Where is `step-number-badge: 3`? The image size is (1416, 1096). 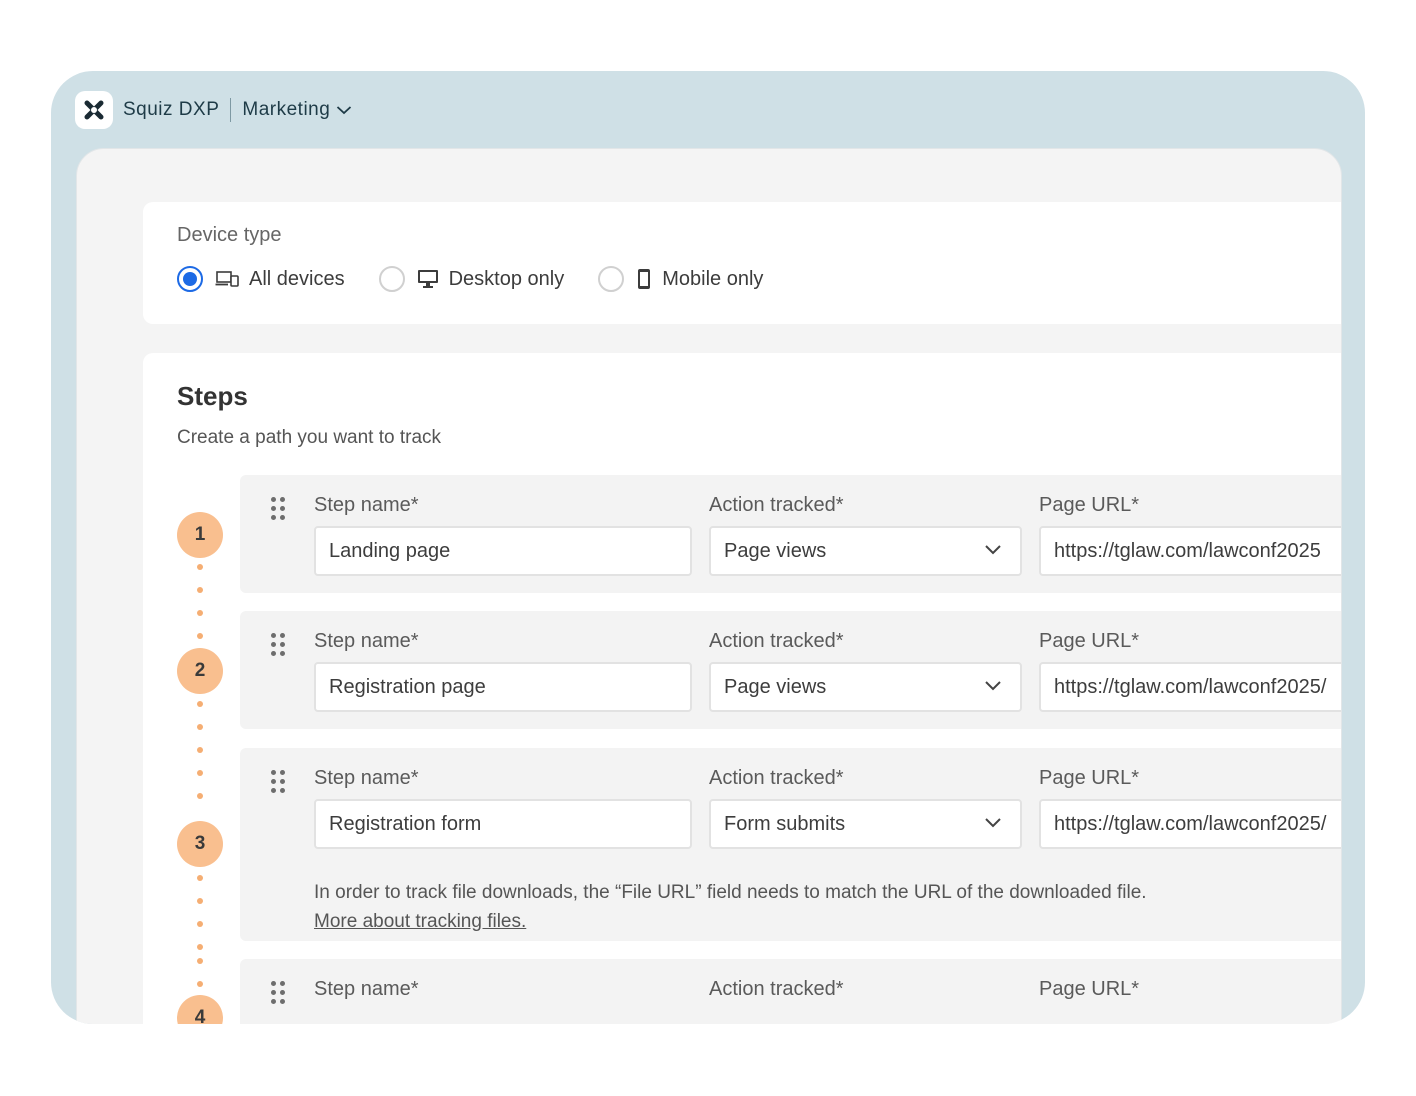 step-number-badge: 3 is located at coordinates (200, 844).